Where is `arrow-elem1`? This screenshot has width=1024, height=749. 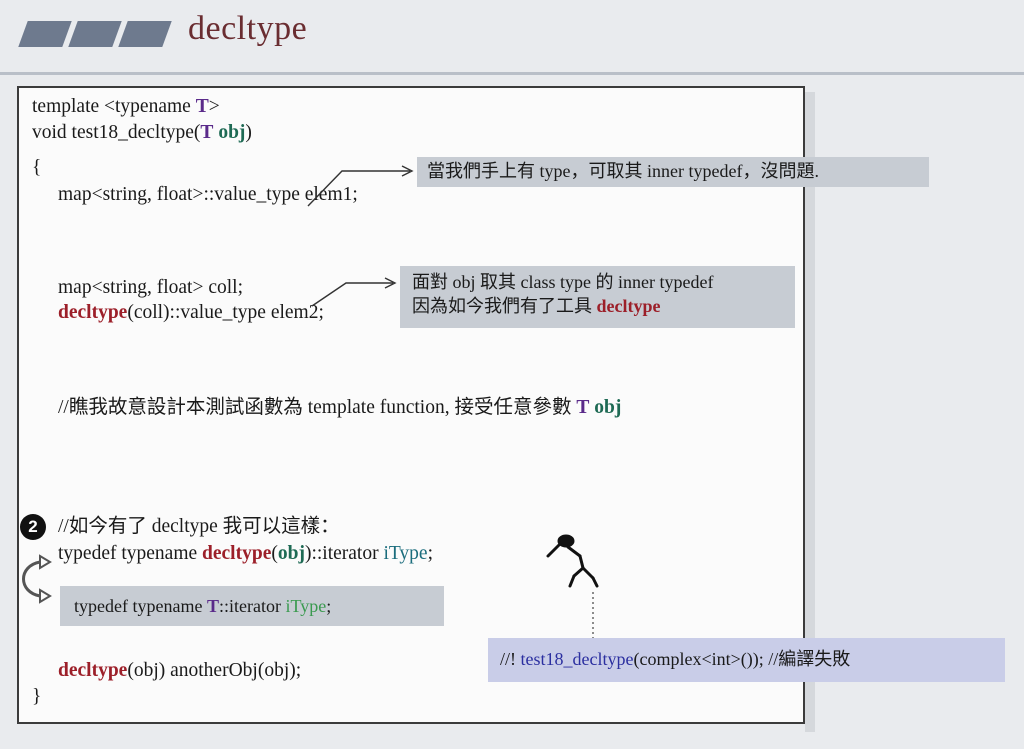
arrow-elem1 is located at coordinates (358, 188).